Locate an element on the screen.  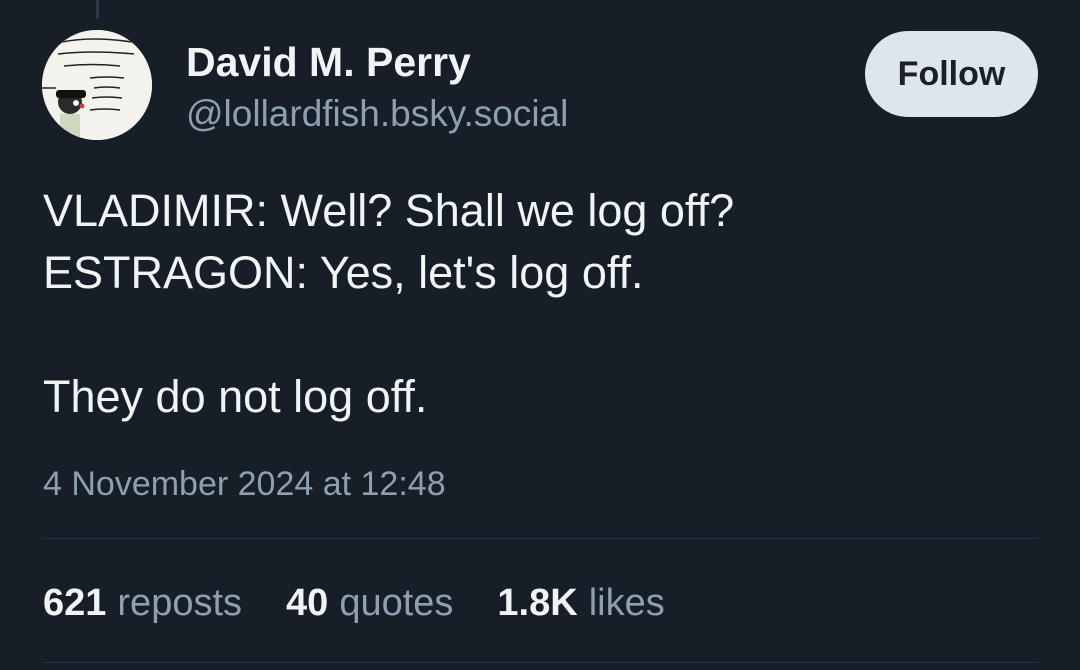
post-stats: 621 reposts 40 quotes 1.8K likes is located at coordinates (376, 603).